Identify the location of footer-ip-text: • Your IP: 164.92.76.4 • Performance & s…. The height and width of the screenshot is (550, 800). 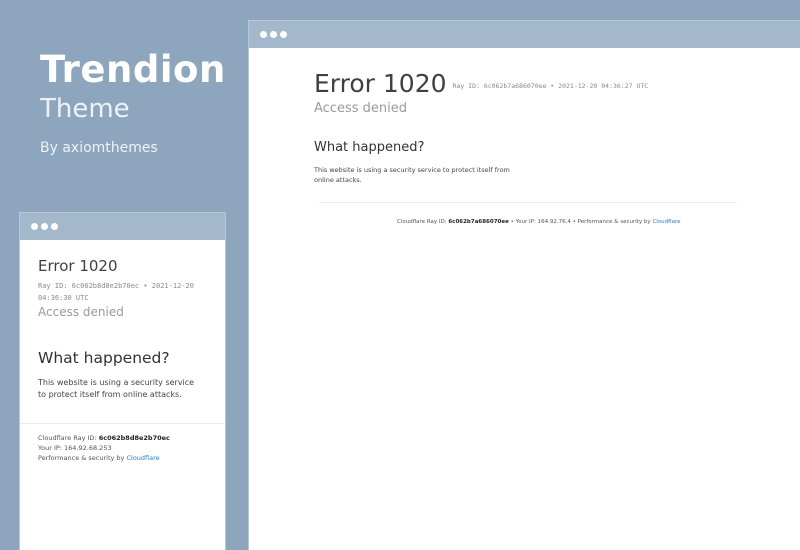
(580, 222).